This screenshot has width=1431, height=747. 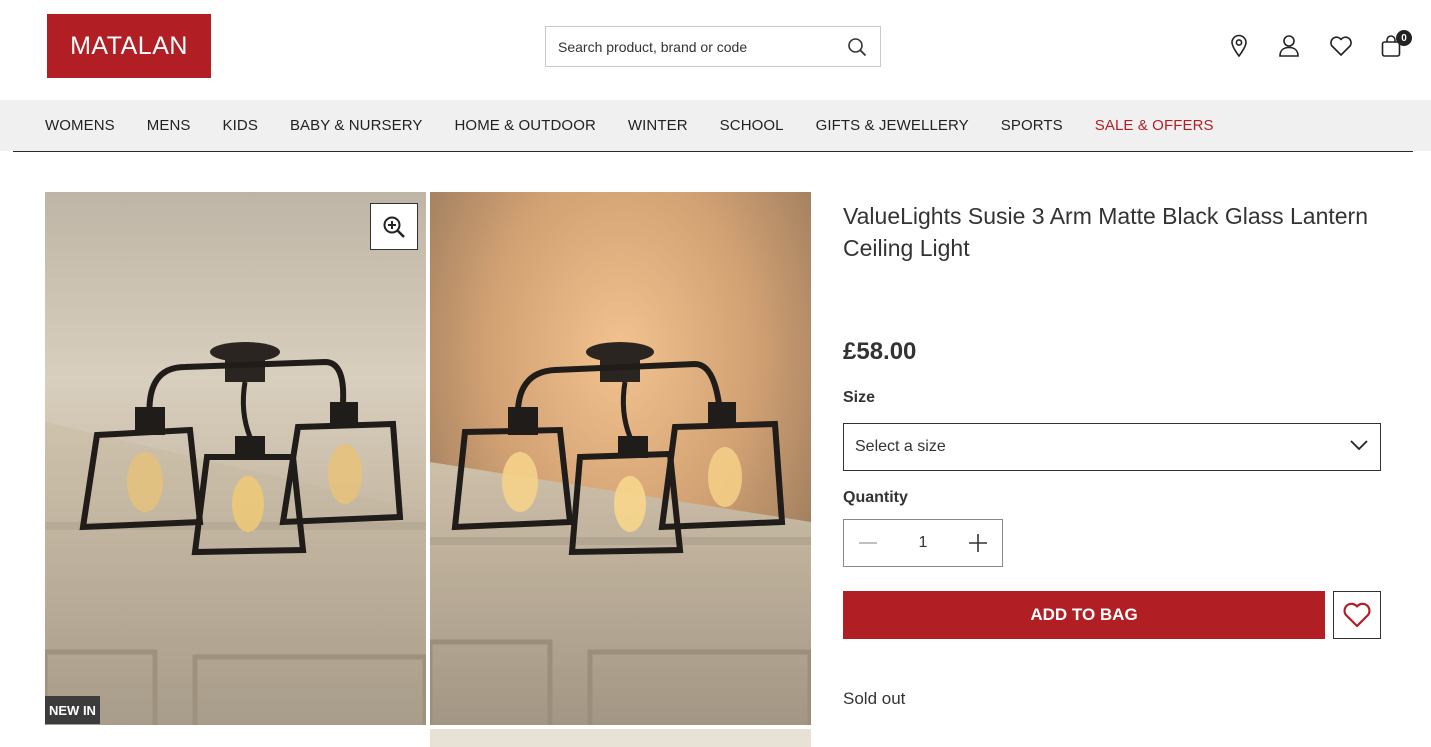 What do you see at coordinates (857, 47) in the screenshot?
I see `search-icon` at bounding box center [857, 47].